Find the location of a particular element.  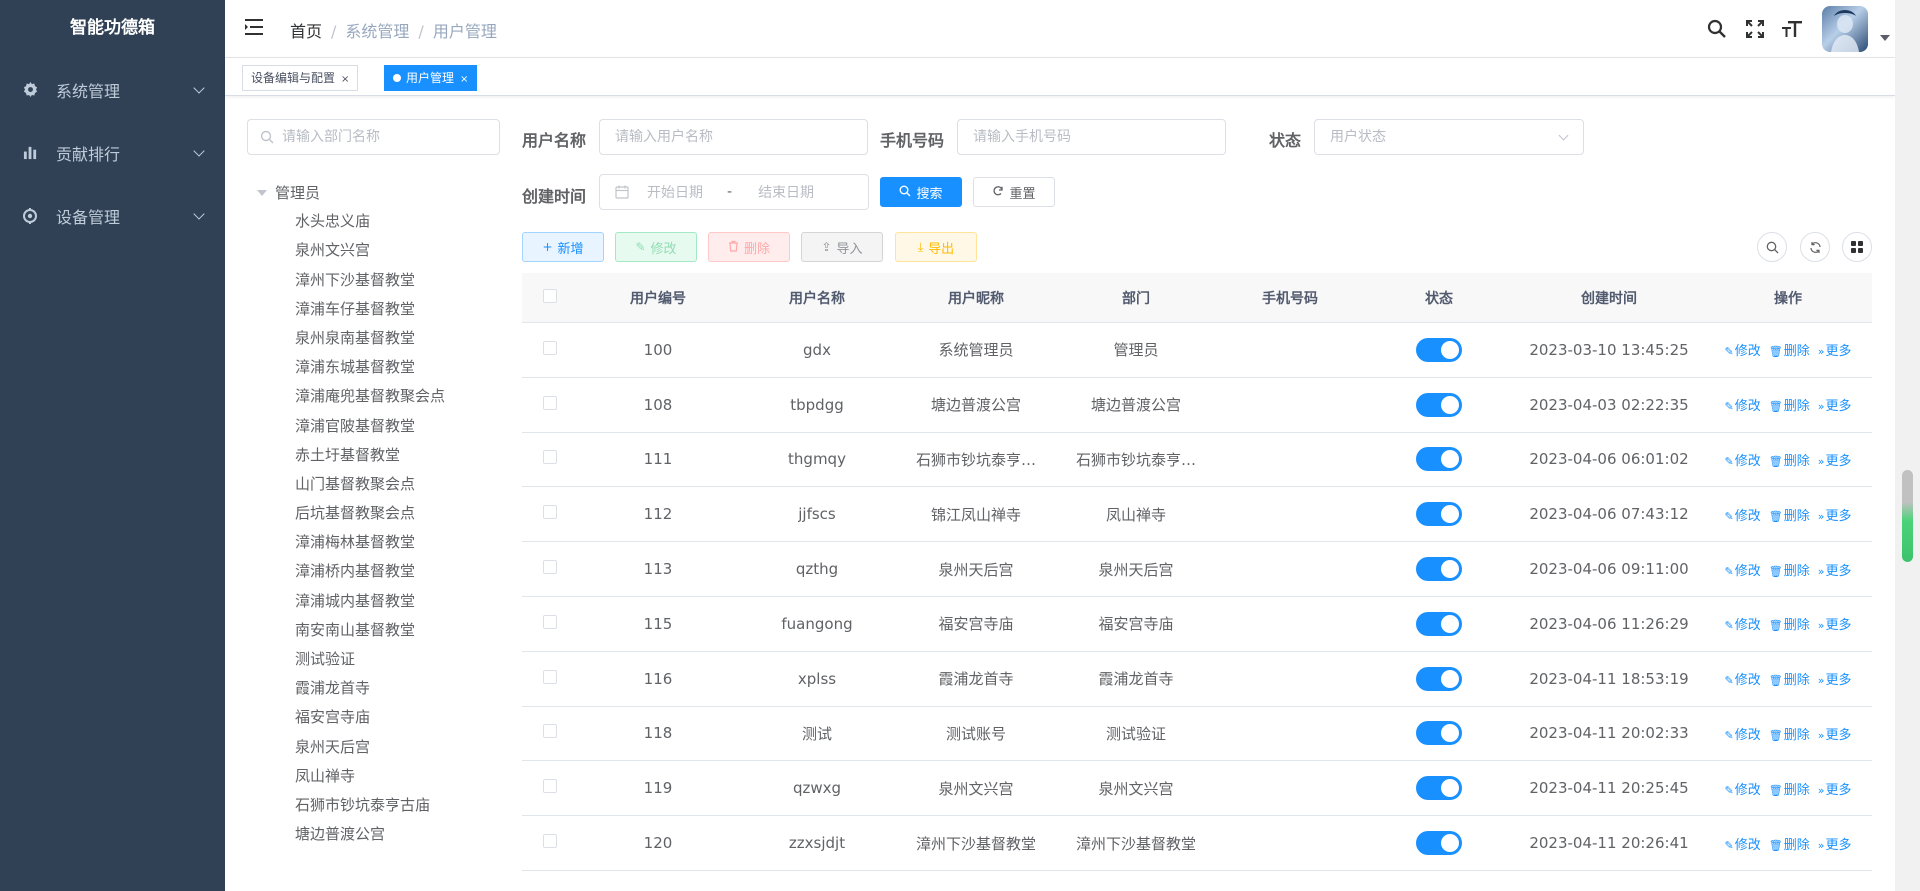

columns-button is located at coordinates (1857, 247).